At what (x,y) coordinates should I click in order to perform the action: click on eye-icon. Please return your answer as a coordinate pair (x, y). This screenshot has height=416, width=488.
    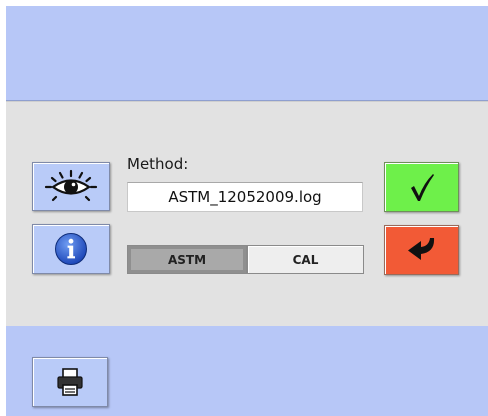
    Looking at the image, I should click on (71, 185).